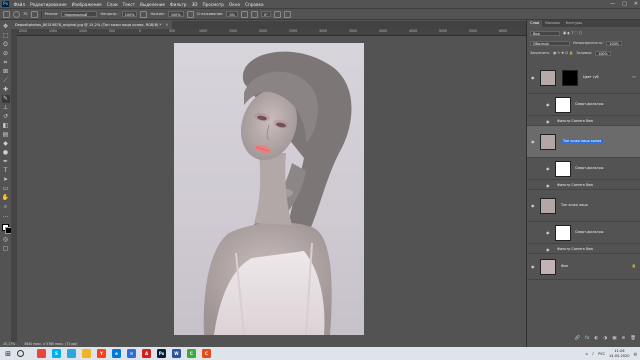  I want to click on yandex-icon: Y, so click(101, 353).